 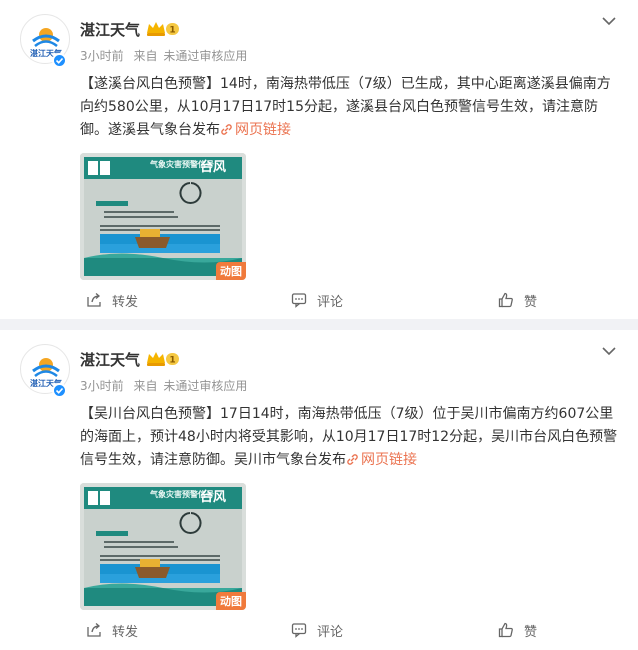 What do you see at coordinates (150, 414) in the screenshot?
I see `post-title: 【吴川台风白色预警】` at bounding box center [150, 414].